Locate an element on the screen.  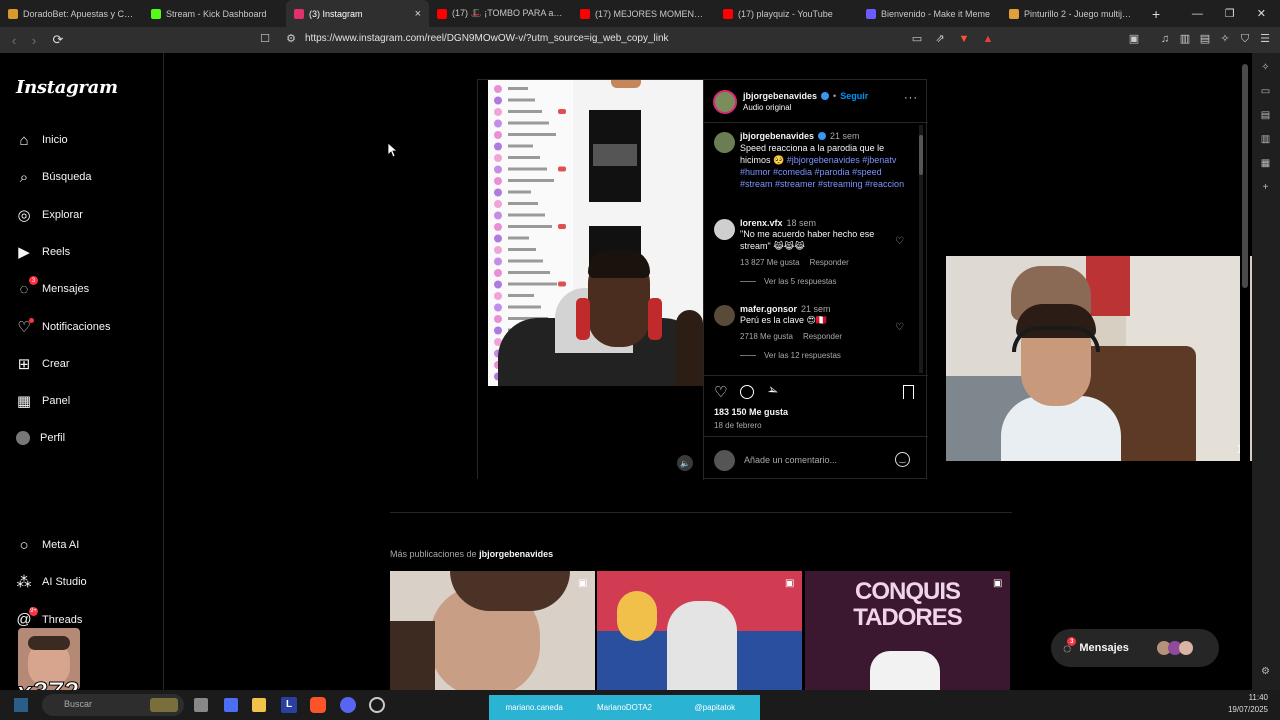
sidebar-item-explorar: ◎ Explorar is located at coordinates (49, 215).